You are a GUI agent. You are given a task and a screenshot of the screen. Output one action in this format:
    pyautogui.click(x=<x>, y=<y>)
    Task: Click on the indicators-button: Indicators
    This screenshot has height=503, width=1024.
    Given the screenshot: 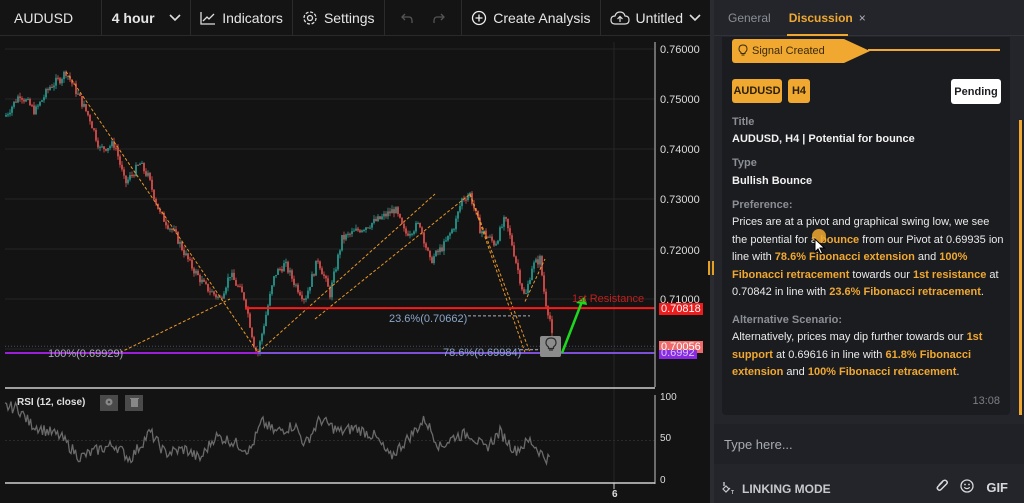 What is the action you would take?
    pyautogui.click(x=242, y=18)
    